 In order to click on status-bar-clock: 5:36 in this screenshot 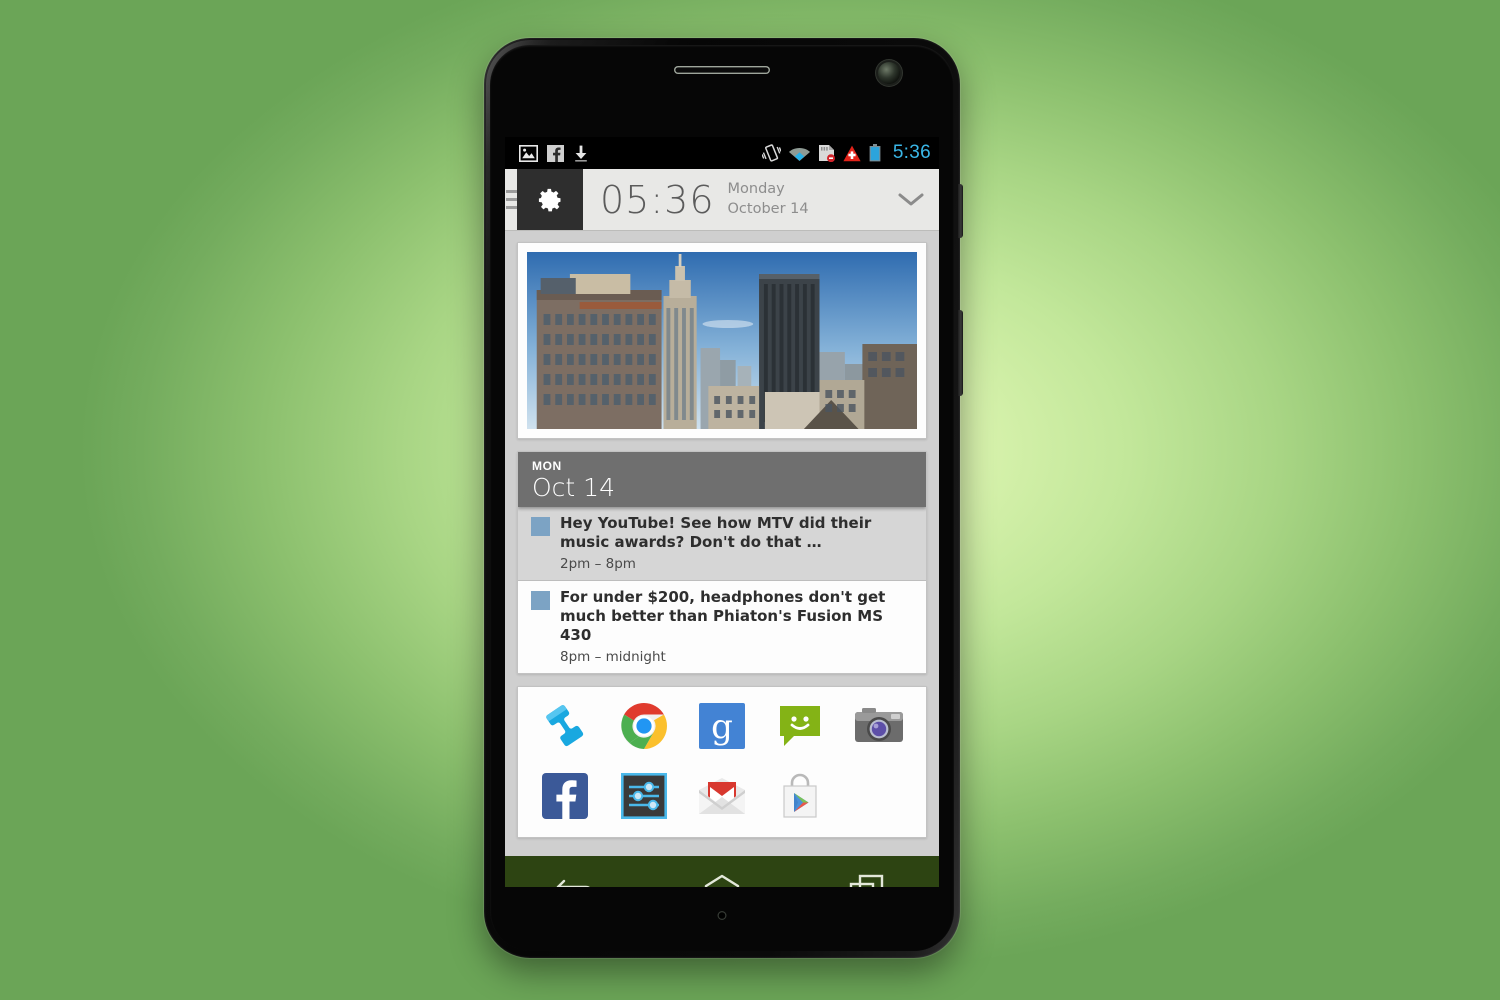, I will do `click(911, 152)`.